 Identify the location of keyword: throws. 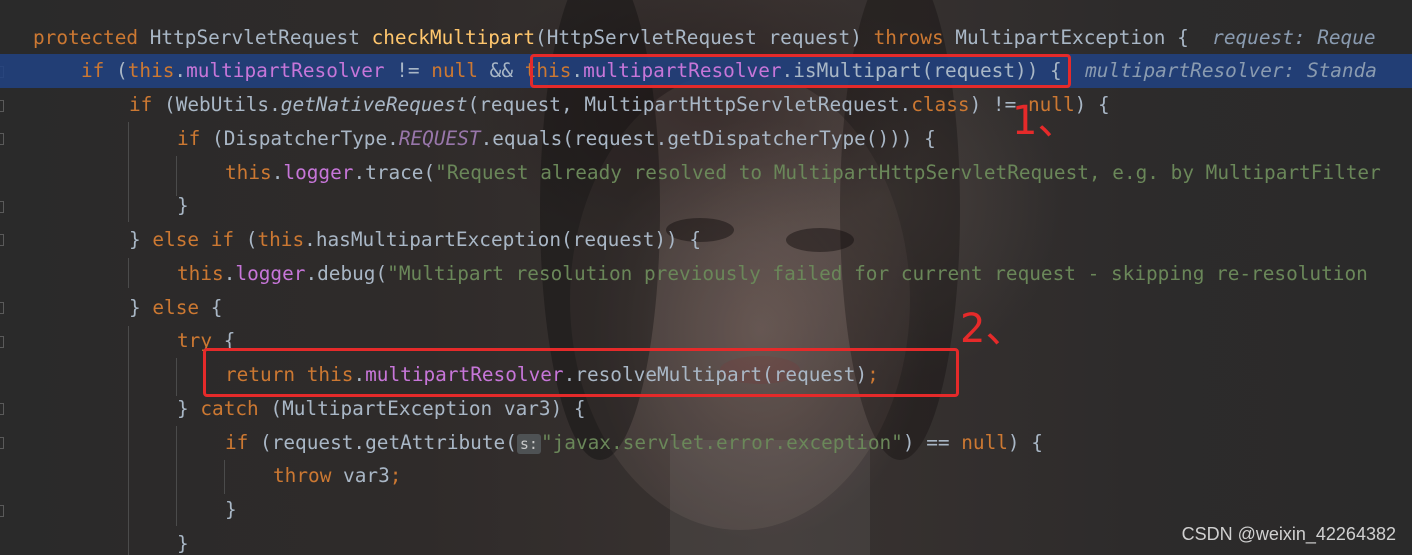
(908, 37).